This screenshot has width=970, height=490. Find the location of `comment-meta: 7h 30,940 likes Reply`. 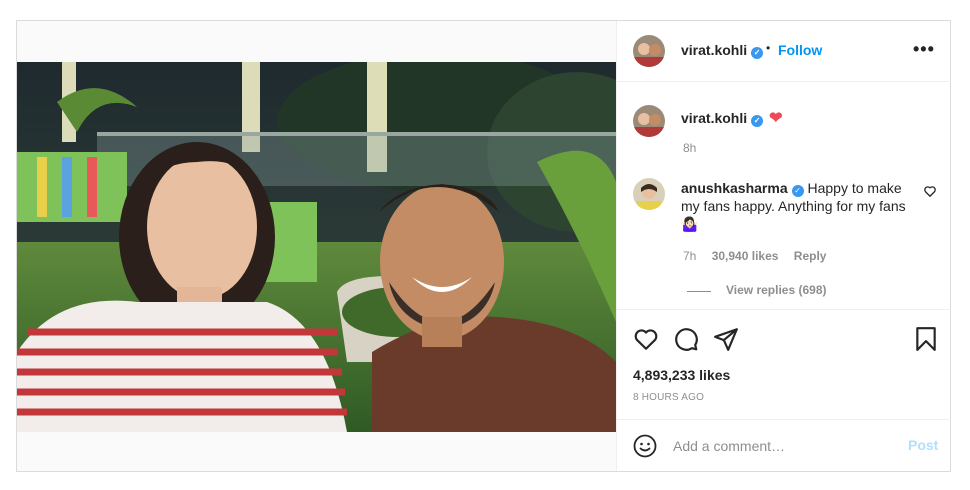

comment-meta: 7h 30,940 likes Reply is located at coordinates (760, 256).